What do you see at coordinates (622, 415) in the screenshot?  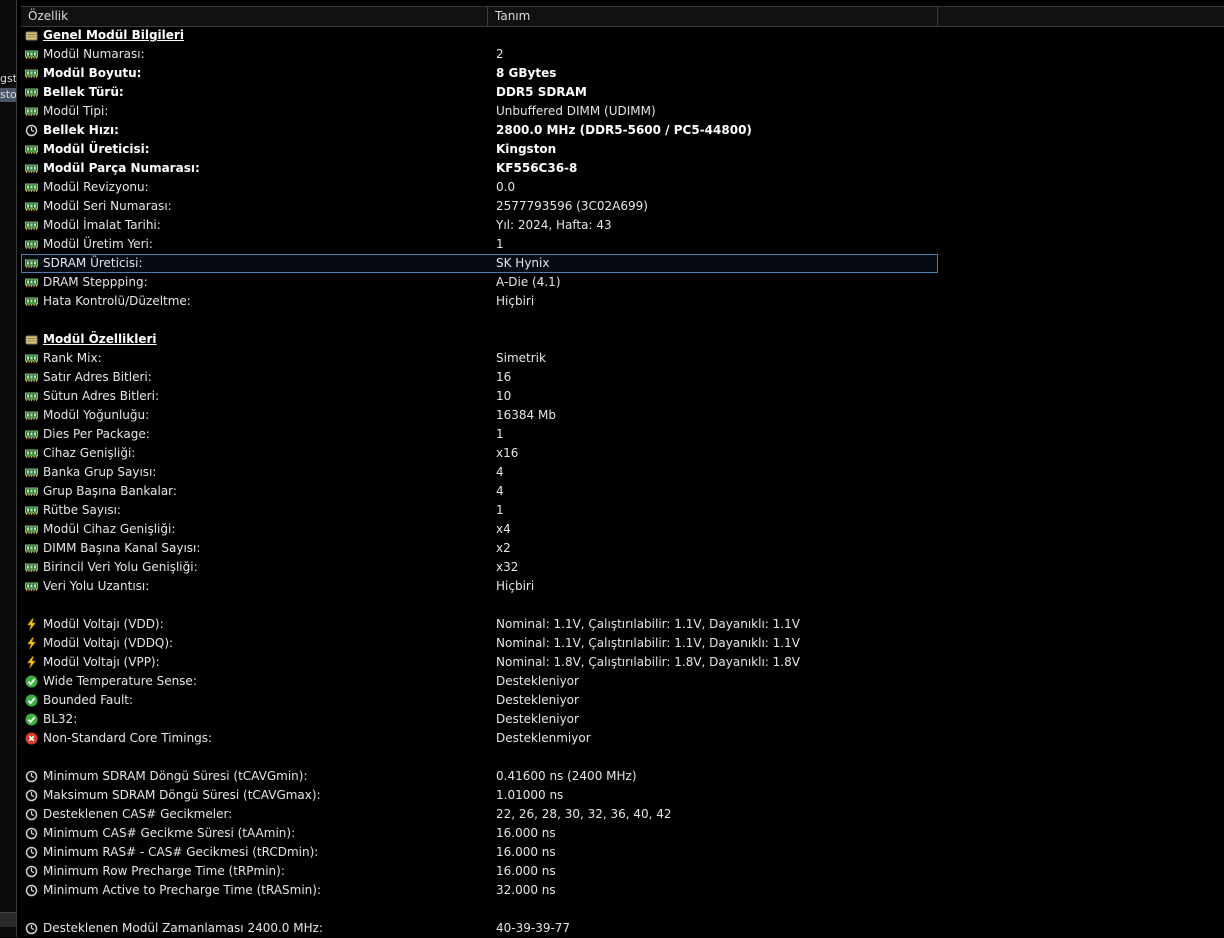 I see `property-row: Modül Yoğunluğu: 16384 Mb` at bounding box center [622, 415].